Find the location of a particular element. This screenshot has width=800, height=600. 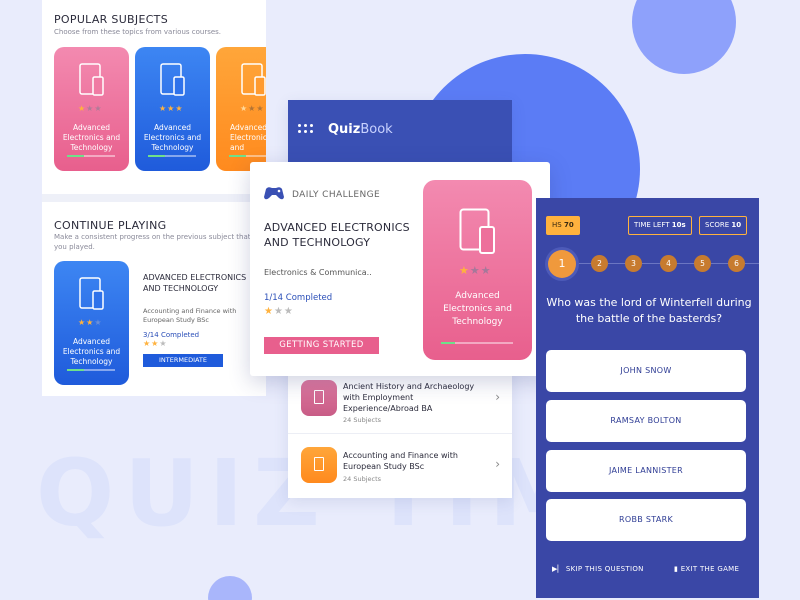

quizbook-logo: QuizBook is located at coordinates (360, 129).